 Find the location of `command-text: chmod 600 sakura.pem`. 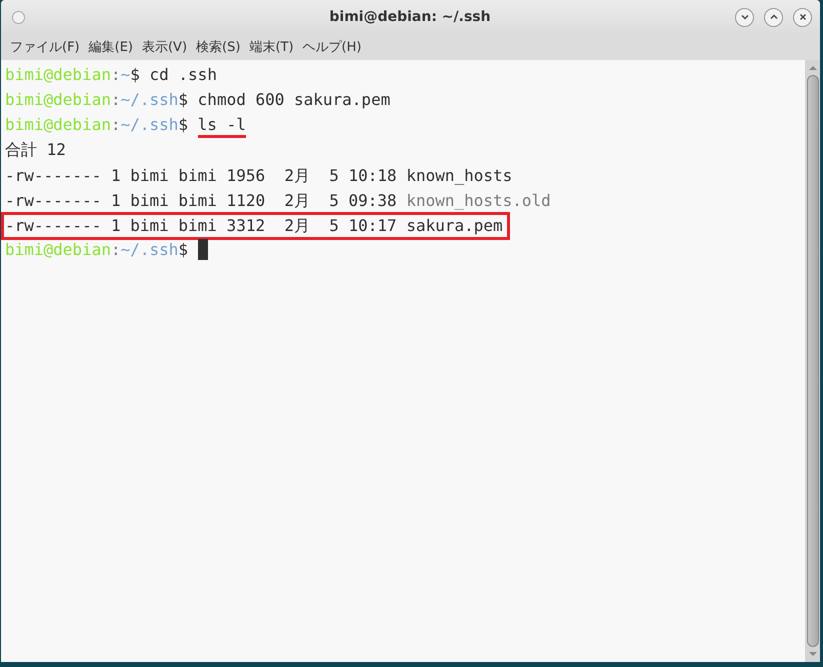

command-text: chmod 600 sakura.pem is located at coordinates (294, 99).